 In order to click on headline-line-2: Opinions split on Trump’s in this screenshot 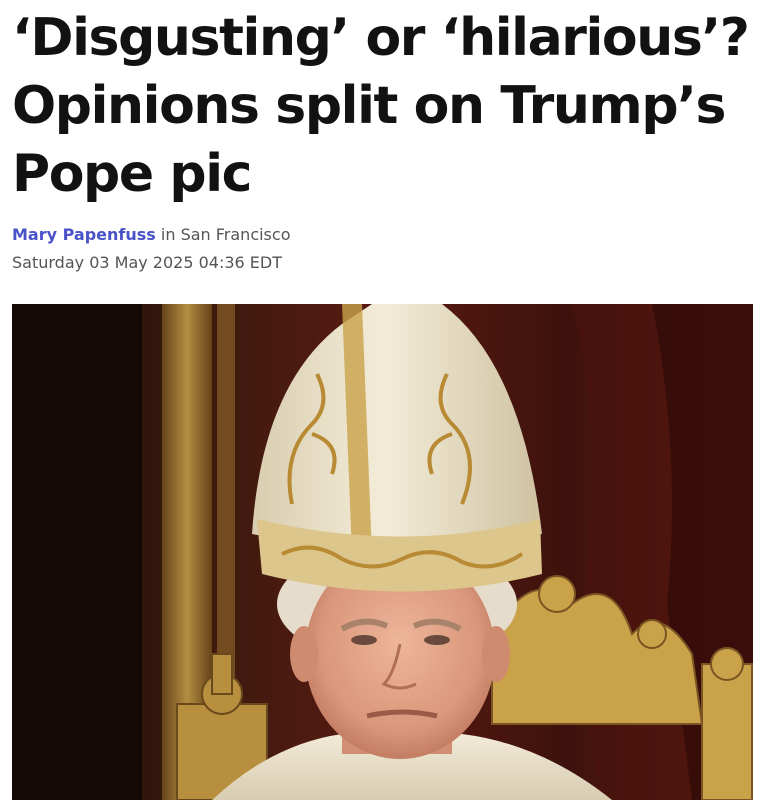, I will do `click(369, 106)`.